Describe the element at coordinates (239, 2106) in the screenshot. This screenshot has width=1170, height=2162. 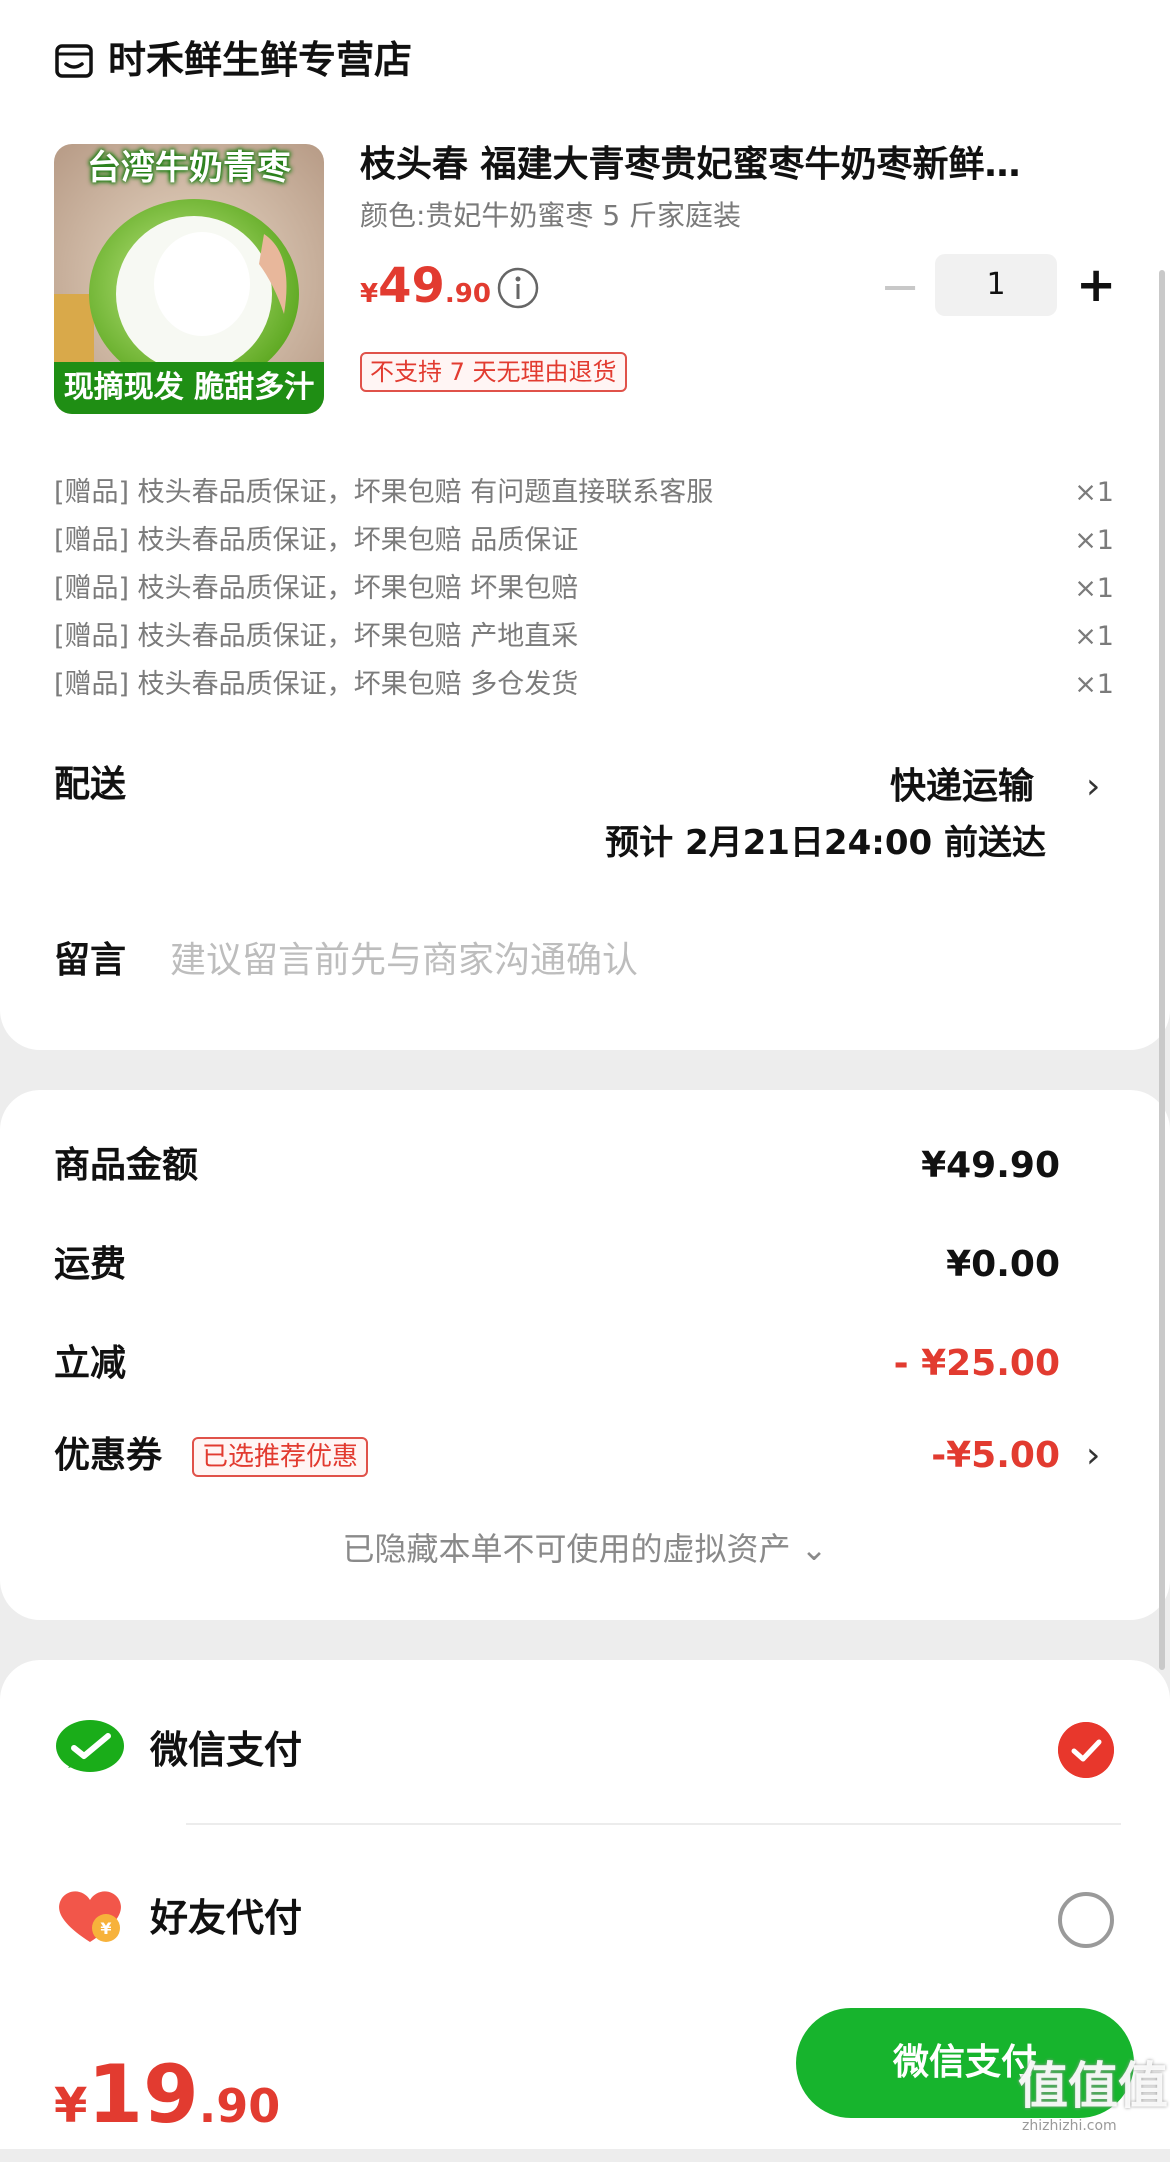
I see `total-decimal: .90` at that location.